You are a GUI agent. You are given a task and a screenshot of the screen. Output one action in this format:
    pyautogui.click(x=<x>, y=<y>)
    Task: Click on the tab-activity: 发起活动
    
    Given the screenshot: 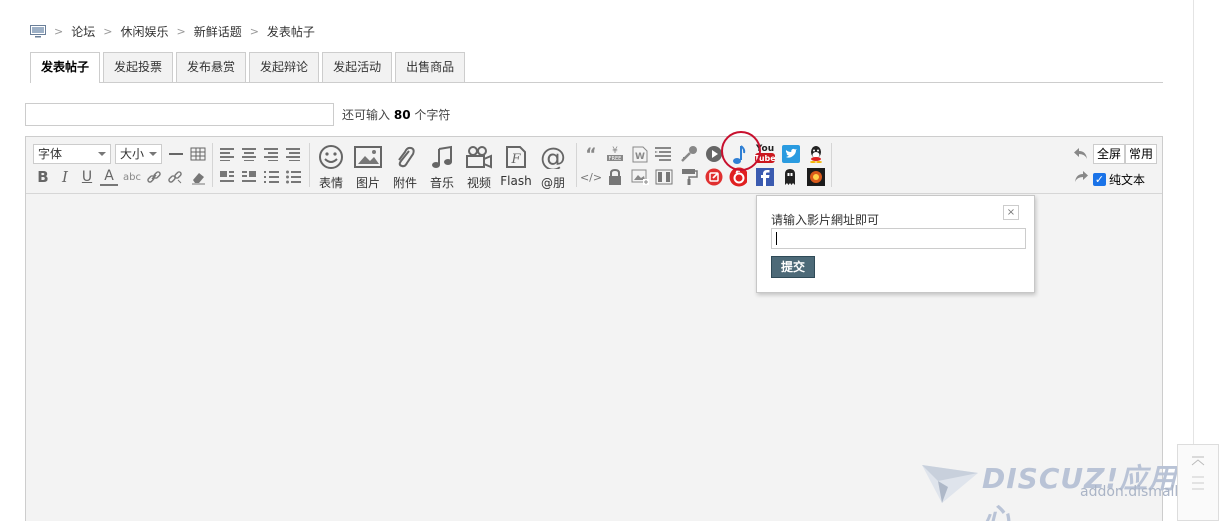 What is the action you would take?
    pyautogui.click(x=357, y=67)
    